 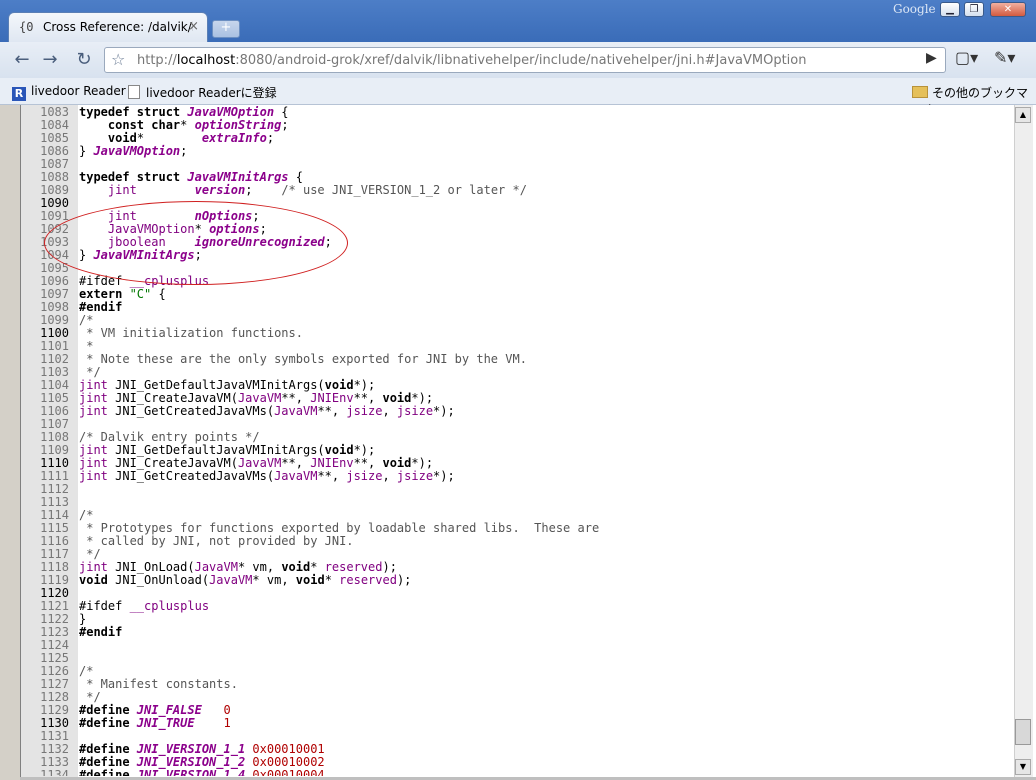 I want to click on code-token: /* Dalvik entry points */, so click(x=169, y=437).